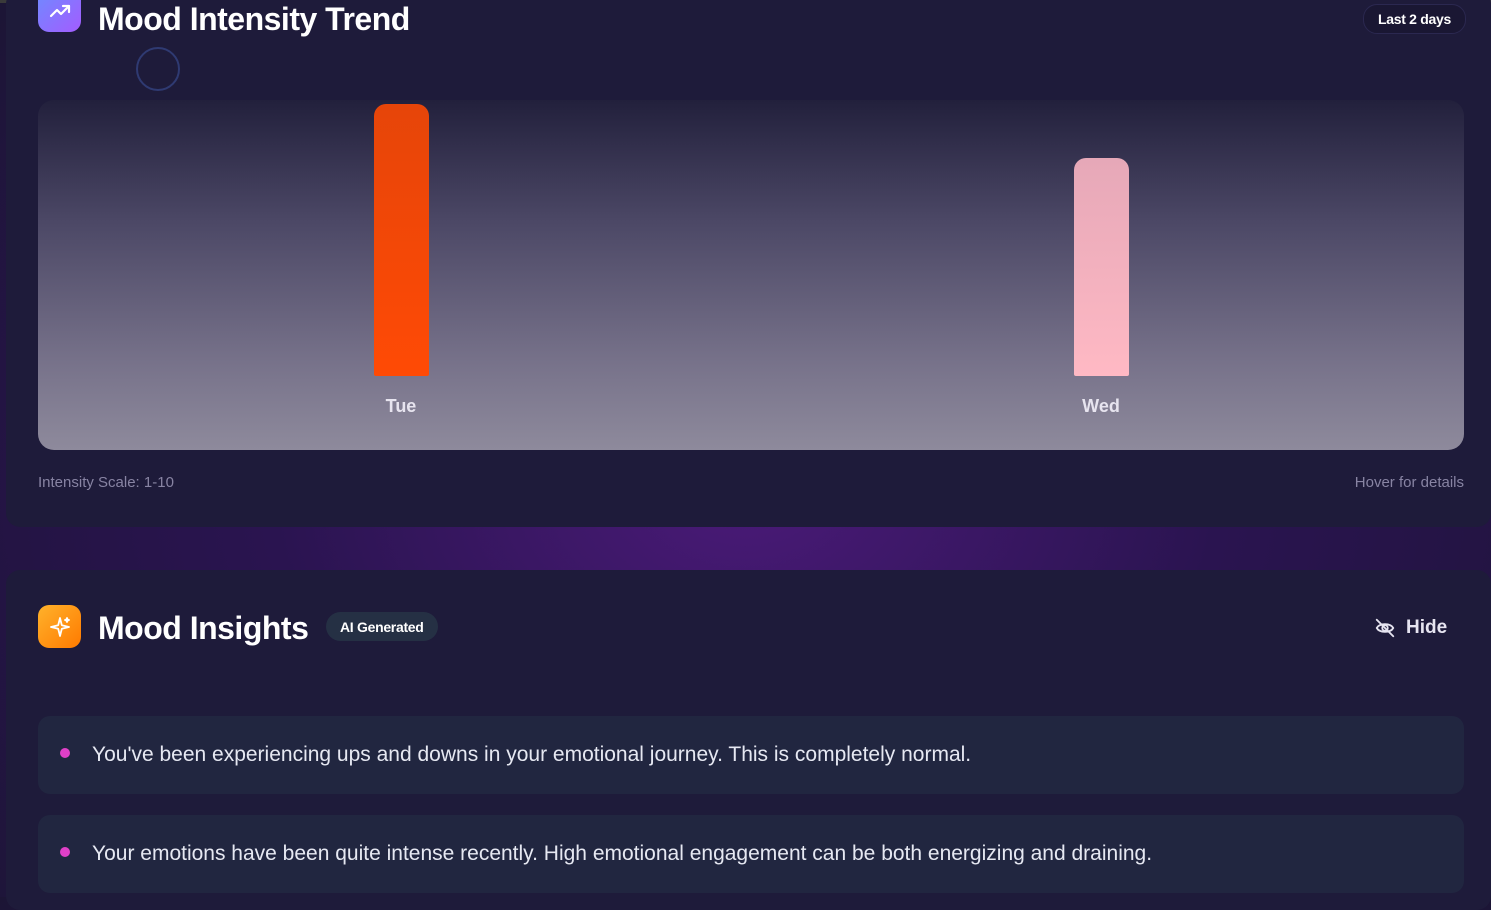 This screenshot has width=1491, height=910. I want to click on hide-label: Hide, so click(1427, 627).